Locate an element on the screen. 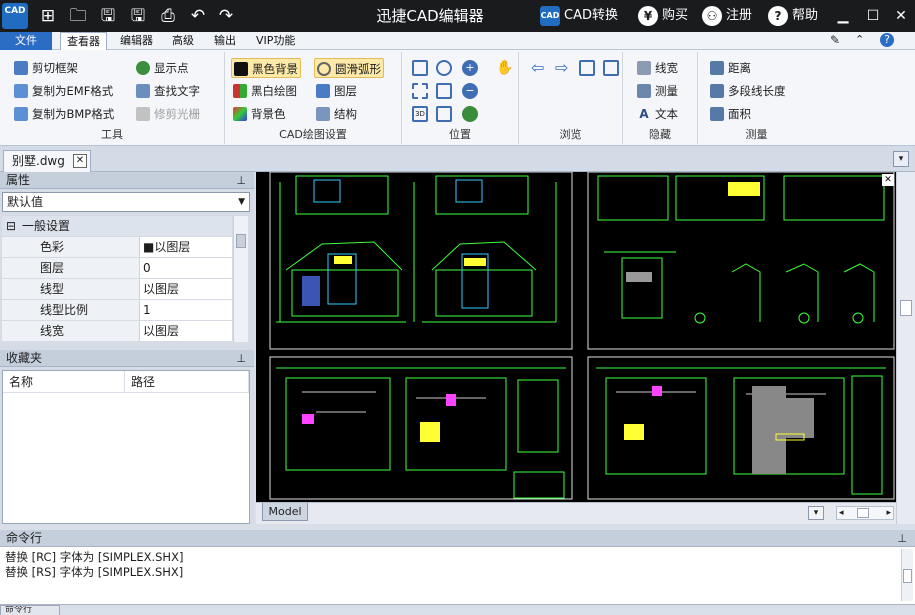  dimension-button: 测量 is located at coordinates (657, 91).